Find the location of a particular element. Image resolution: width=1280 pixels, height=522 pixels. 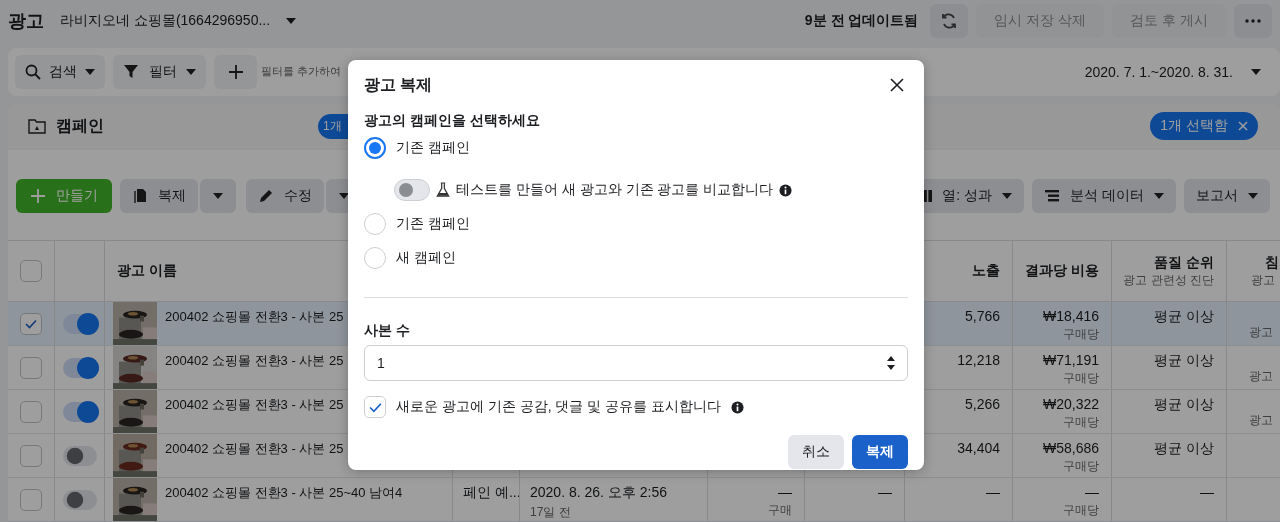

cell-value: 12,218 is located at coordinates (978, 360).